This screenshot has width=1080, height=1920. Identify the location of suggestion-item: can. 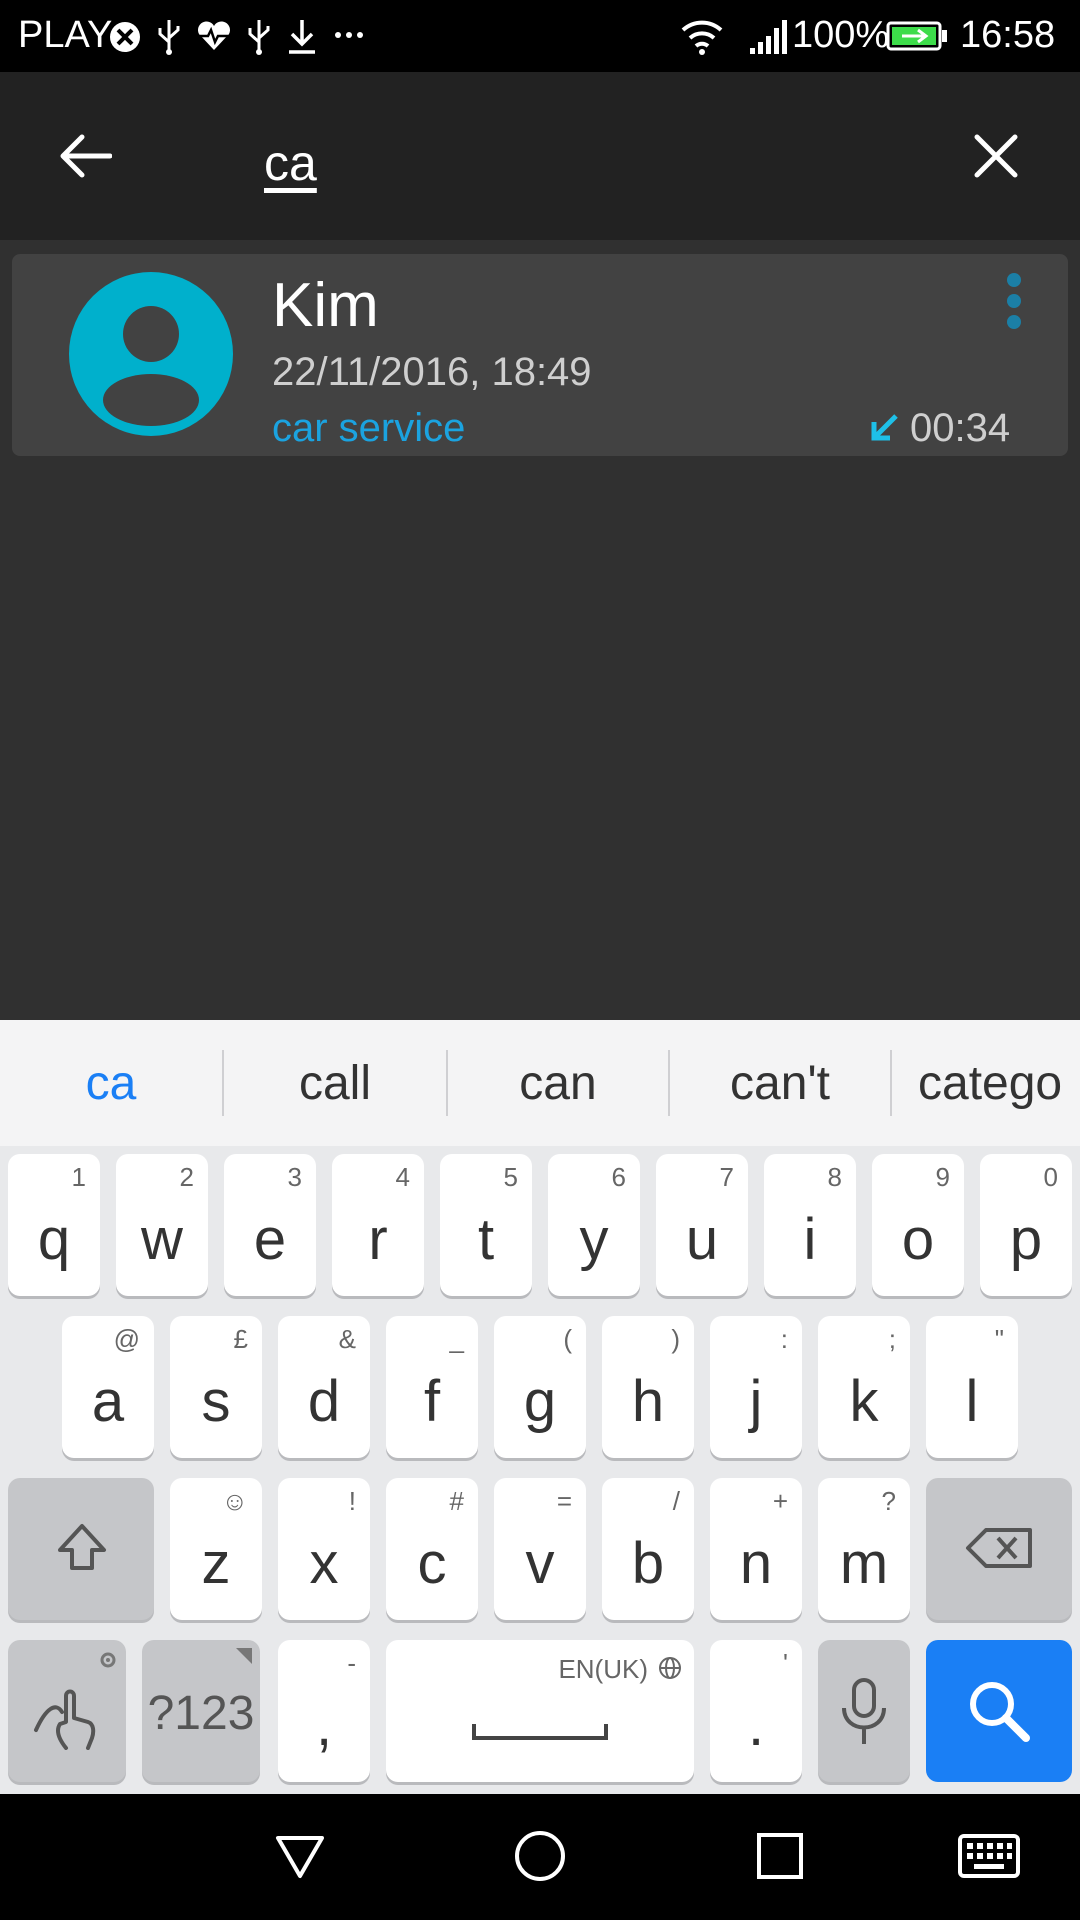
(558, 1083).